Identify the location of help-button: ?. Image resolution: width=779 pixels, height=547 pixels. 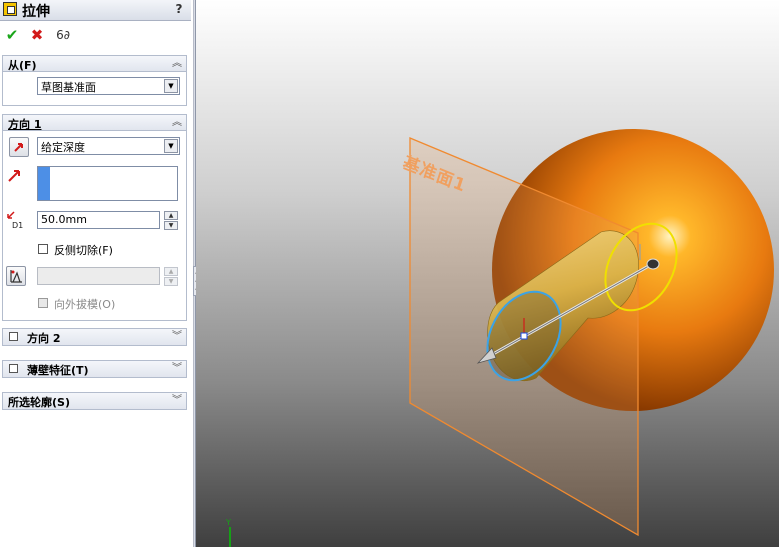
(179, 9).